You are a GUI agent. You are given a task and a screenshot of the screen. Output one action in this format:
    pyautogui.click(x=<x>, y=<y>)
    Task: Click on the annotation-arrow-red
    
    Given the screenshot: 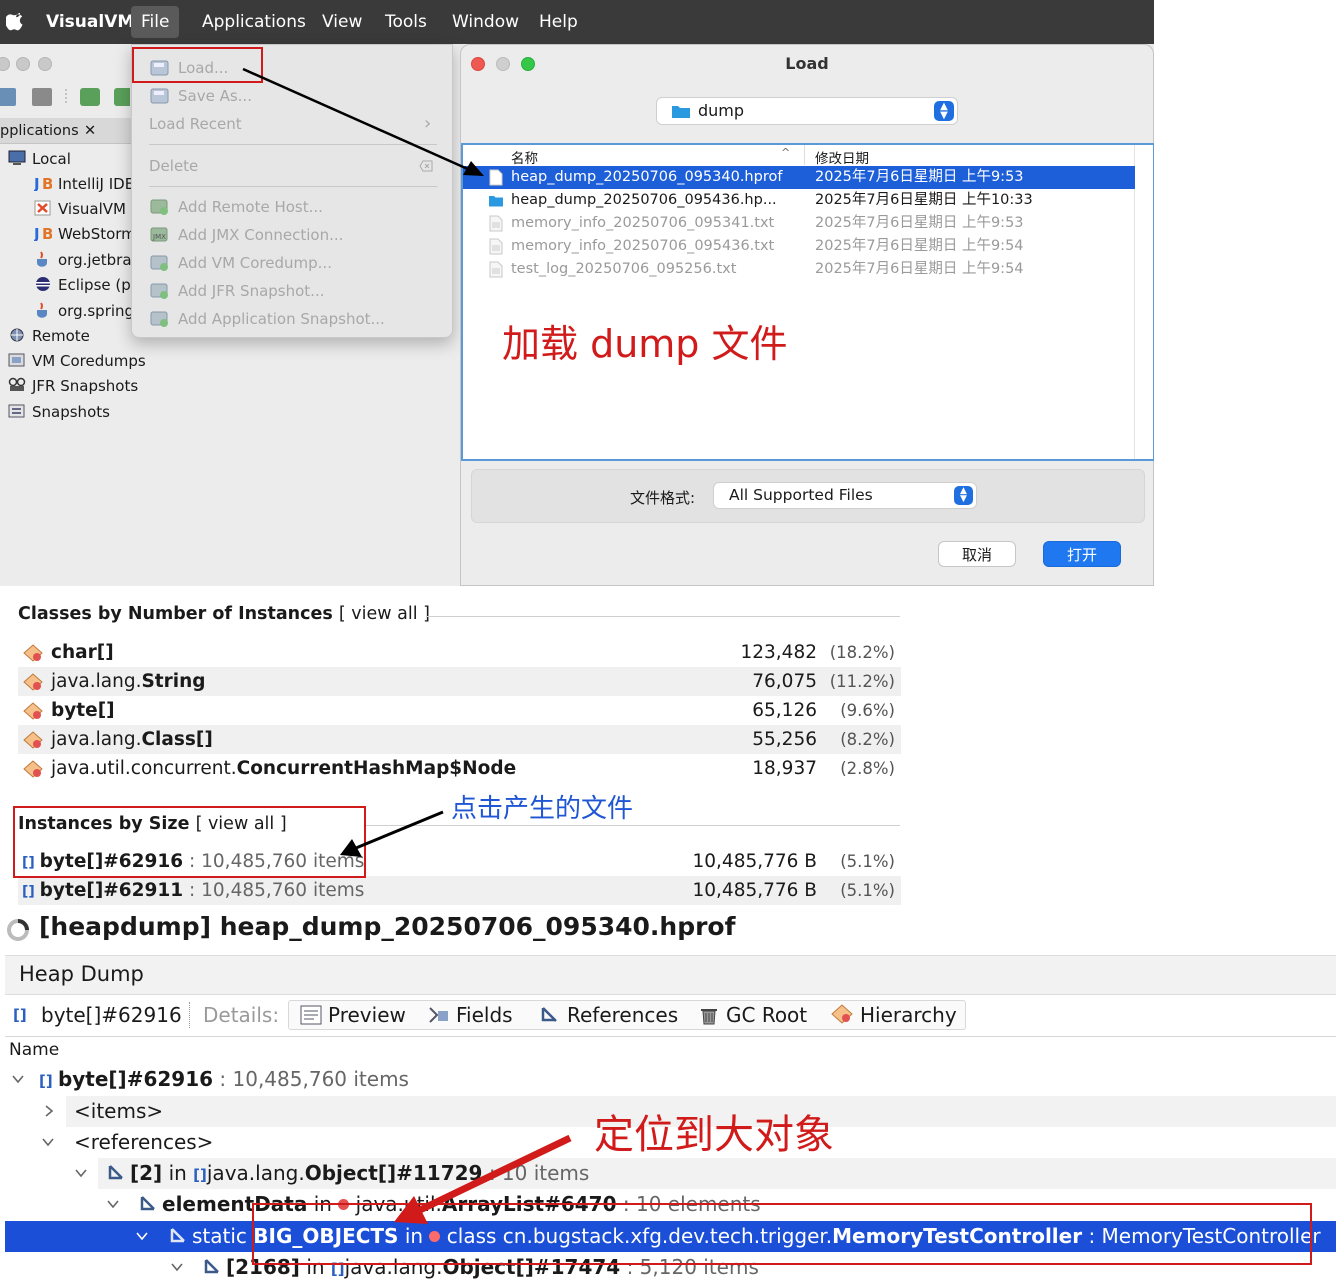 What is the action you would take?
    pyautogui.click(x=483, y=1179)
    